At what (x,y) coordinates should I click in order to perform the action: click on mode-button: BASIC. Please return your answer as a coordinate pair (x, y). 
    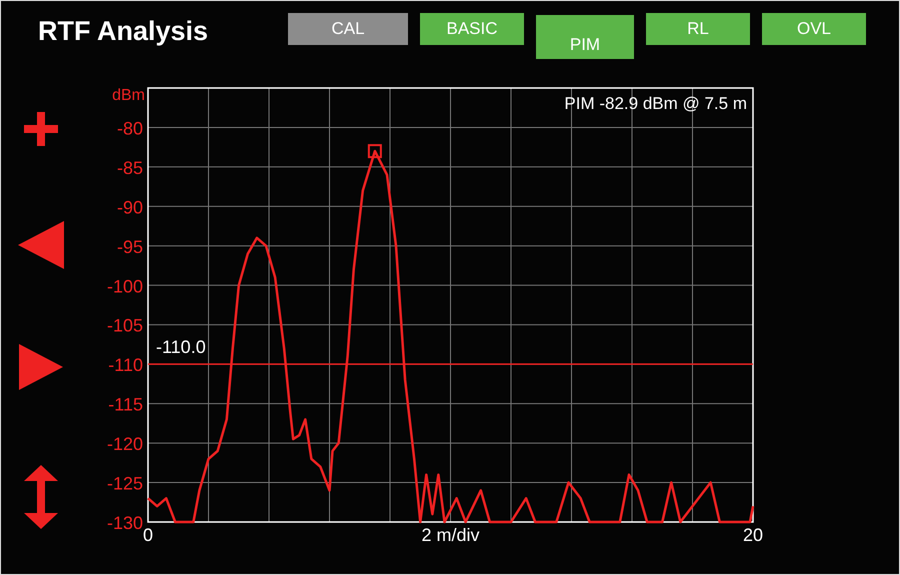
    Looking at the image, I should click on (472, 29).